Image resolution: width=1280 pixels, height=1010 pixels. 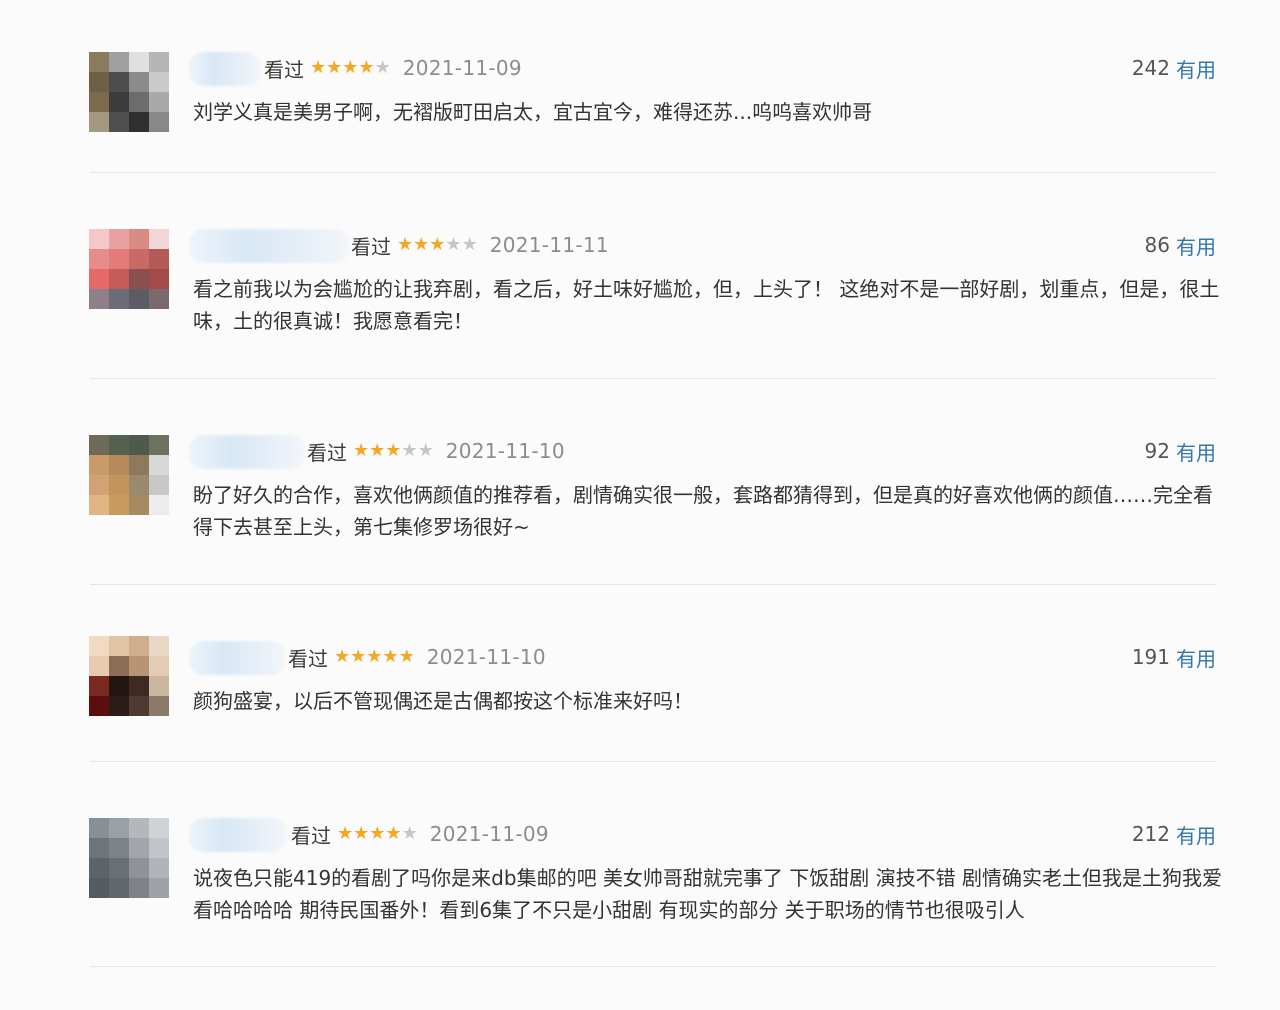 I want to click on useful-count: 86, so click(x=1157, y=245).